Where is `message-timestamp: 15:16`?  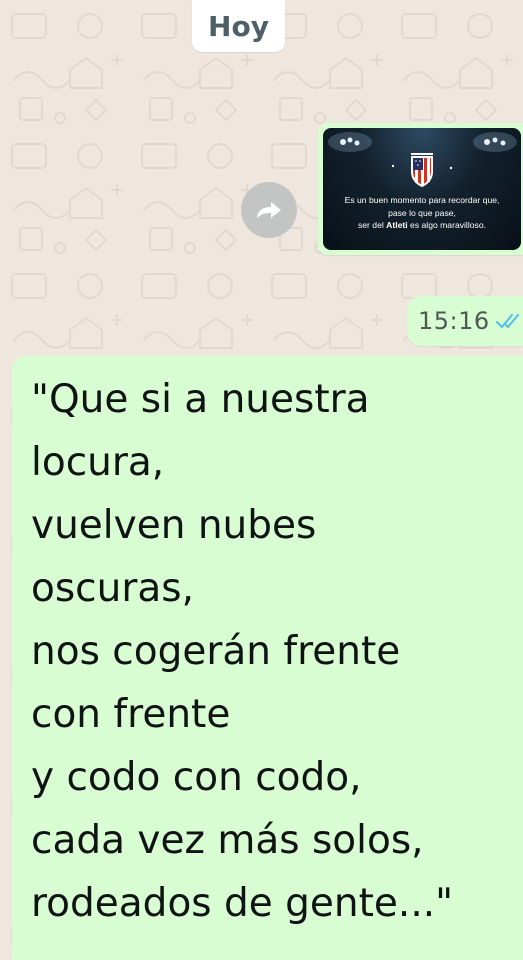 message-timestamp: 15:16 is located at coordinates (454, 321).